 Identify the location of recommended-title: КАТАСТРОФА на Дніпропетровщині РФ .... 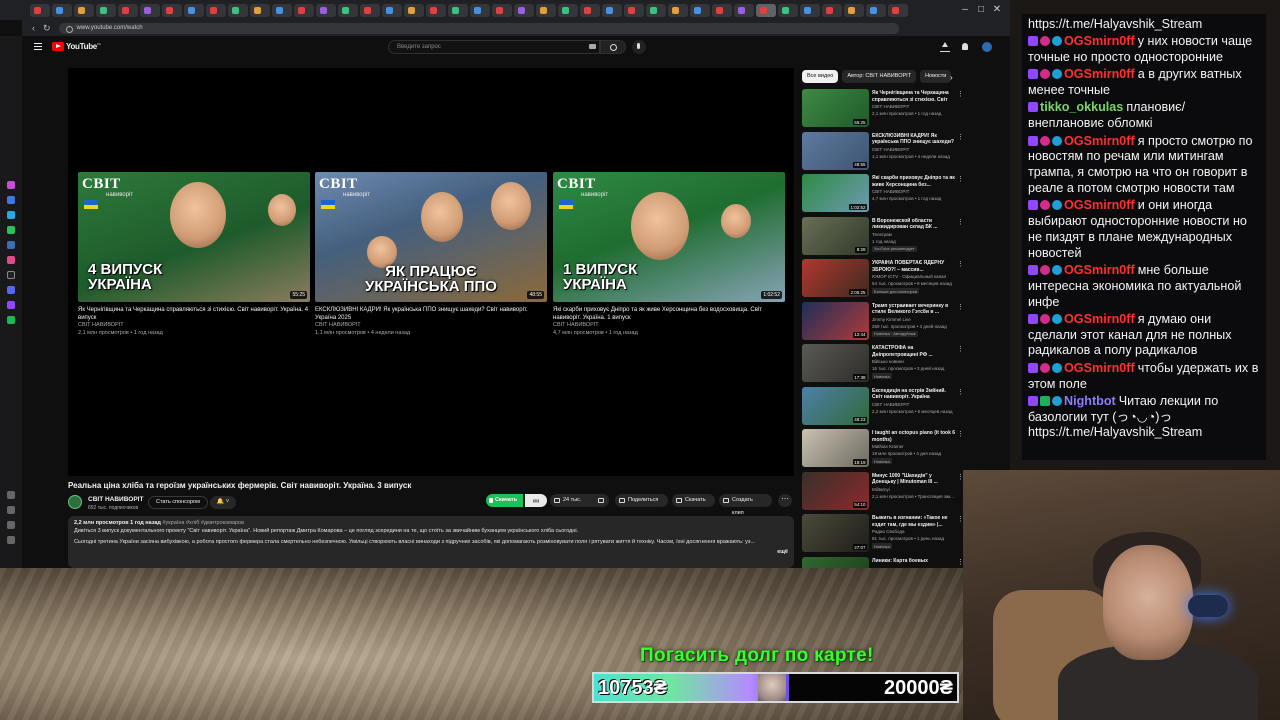
(914, 351).